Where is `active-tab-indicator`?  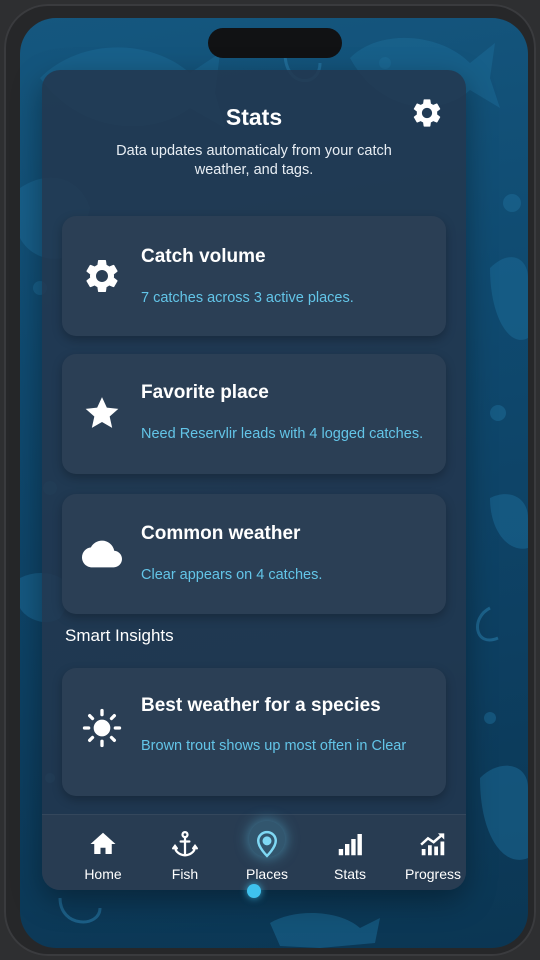 active-tab-indicator is located at coordinates (254, 891).